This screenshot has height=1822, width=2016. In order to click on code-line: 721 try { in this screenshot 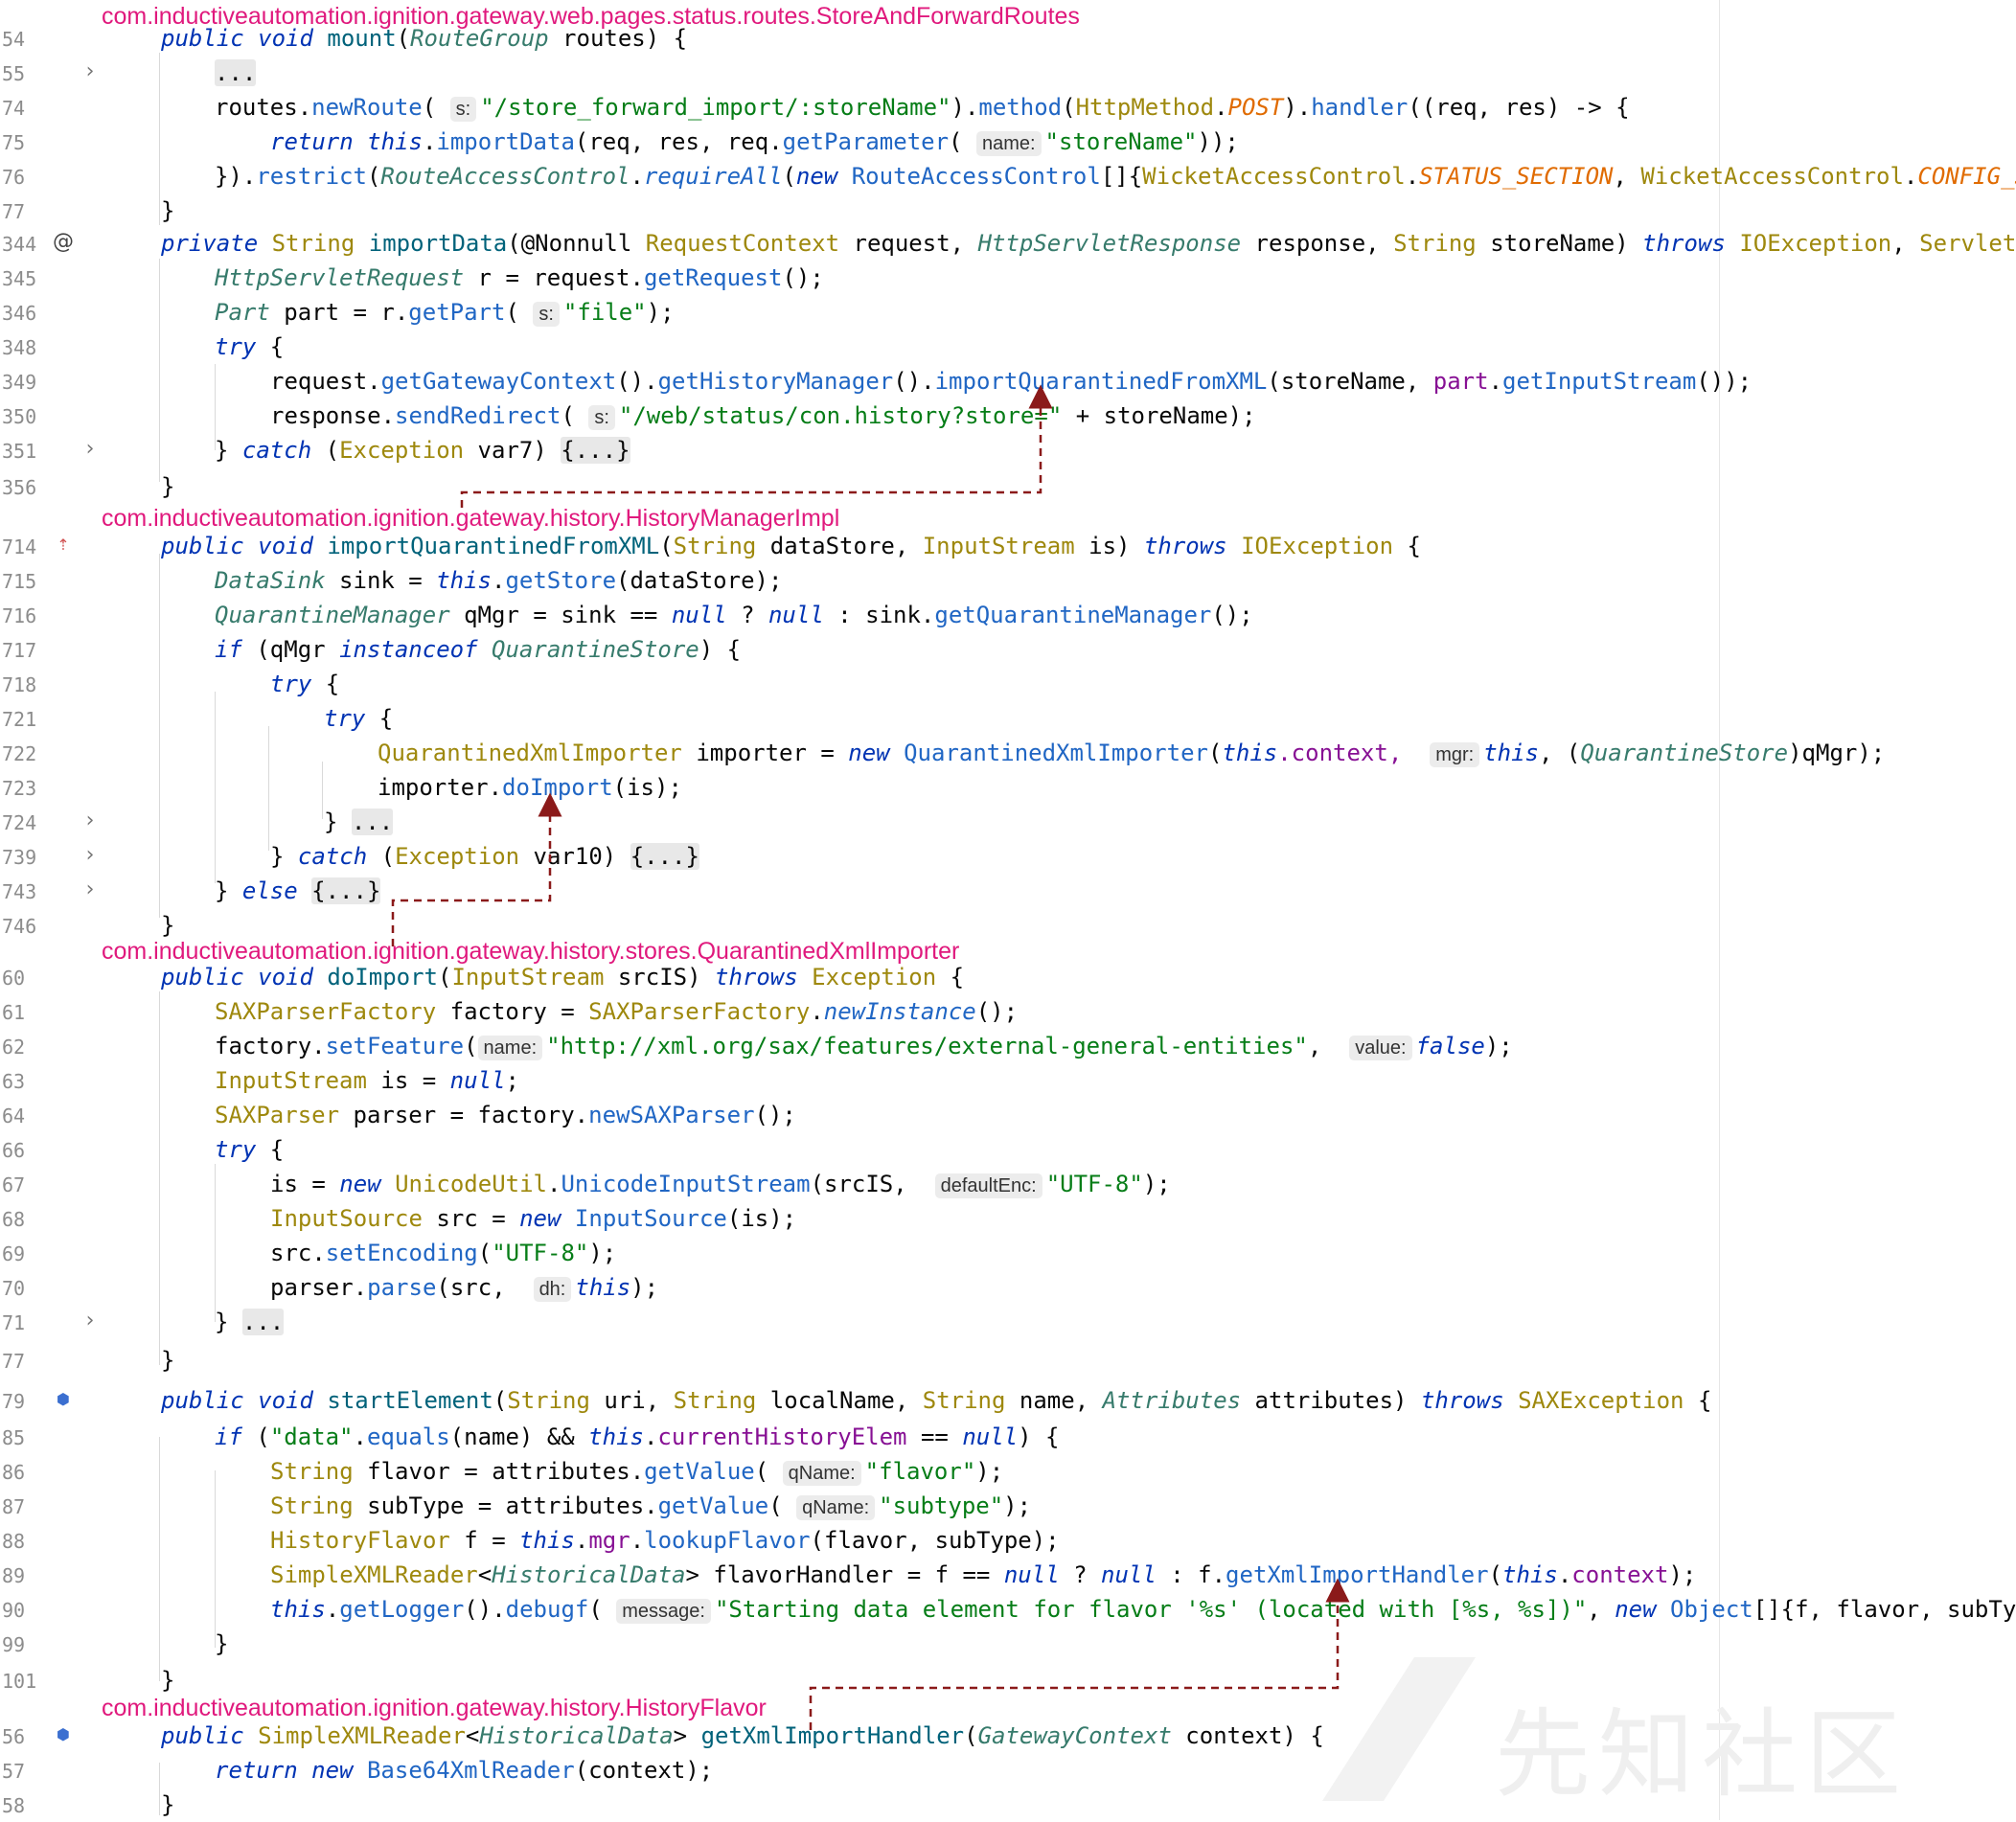, I will do `click(1008, 718)`.